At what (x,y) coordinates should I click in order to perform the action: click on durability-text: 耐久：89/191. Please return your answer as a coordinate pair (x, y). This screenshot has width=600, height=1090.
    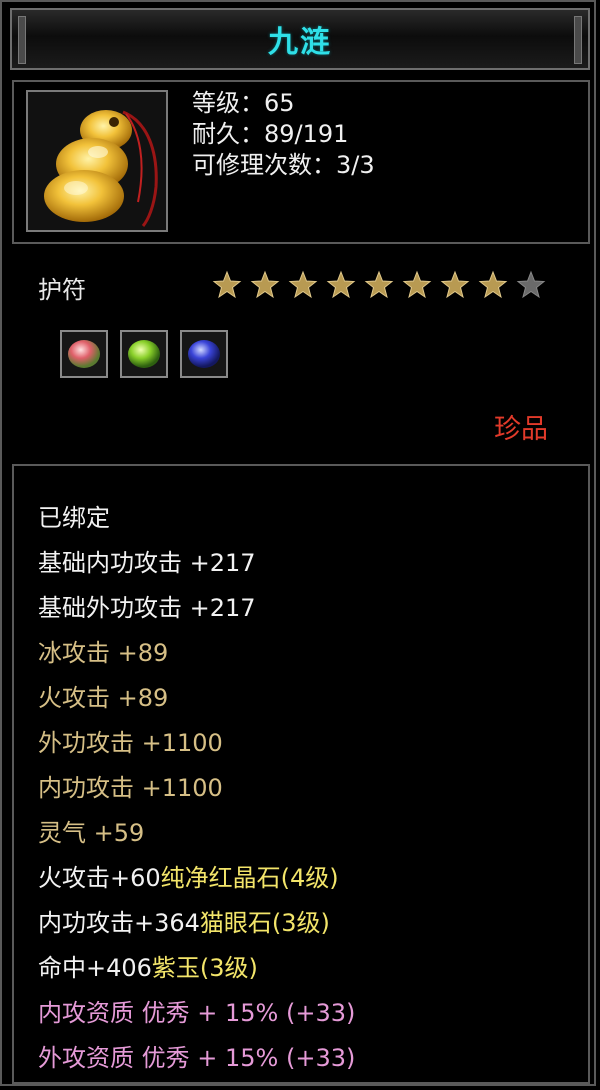
    Looking at the image, I should click on (270, 134).